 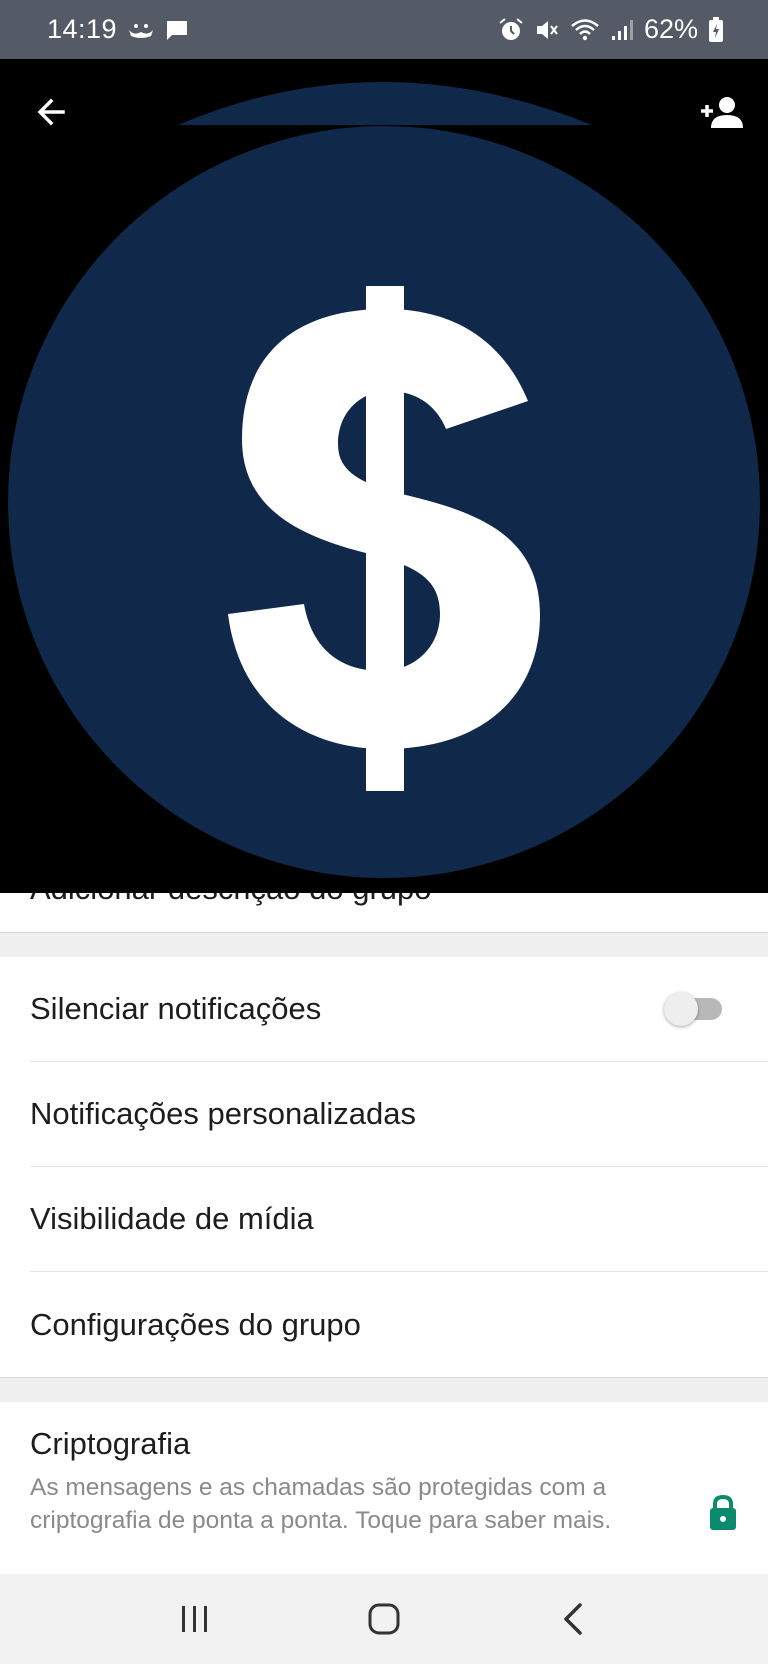 I want to click on back-button, so click(x=51, y=112).